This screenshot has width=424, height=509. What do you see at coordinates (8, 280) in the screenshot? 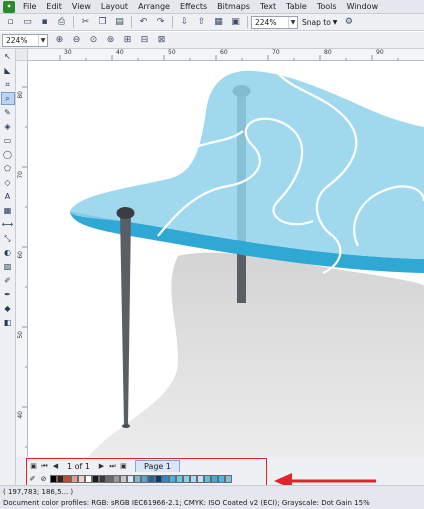
I see `eyedropper-tool-icon: ✐` at bounding box center [8, 280].